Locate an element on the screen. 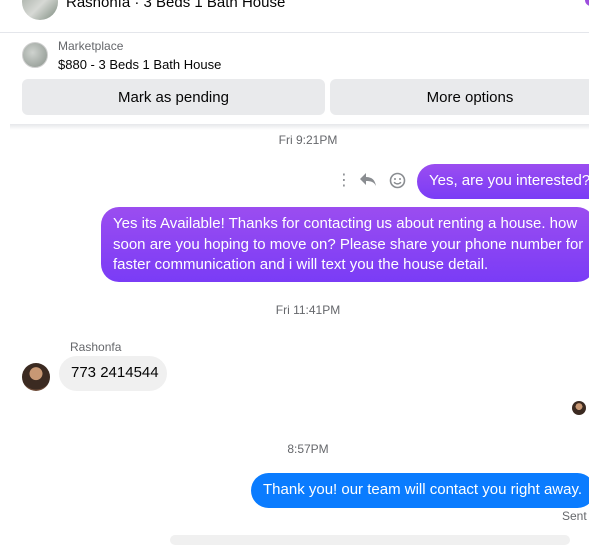  sender-name: Rashonfa is located at coordinates (96, 347).